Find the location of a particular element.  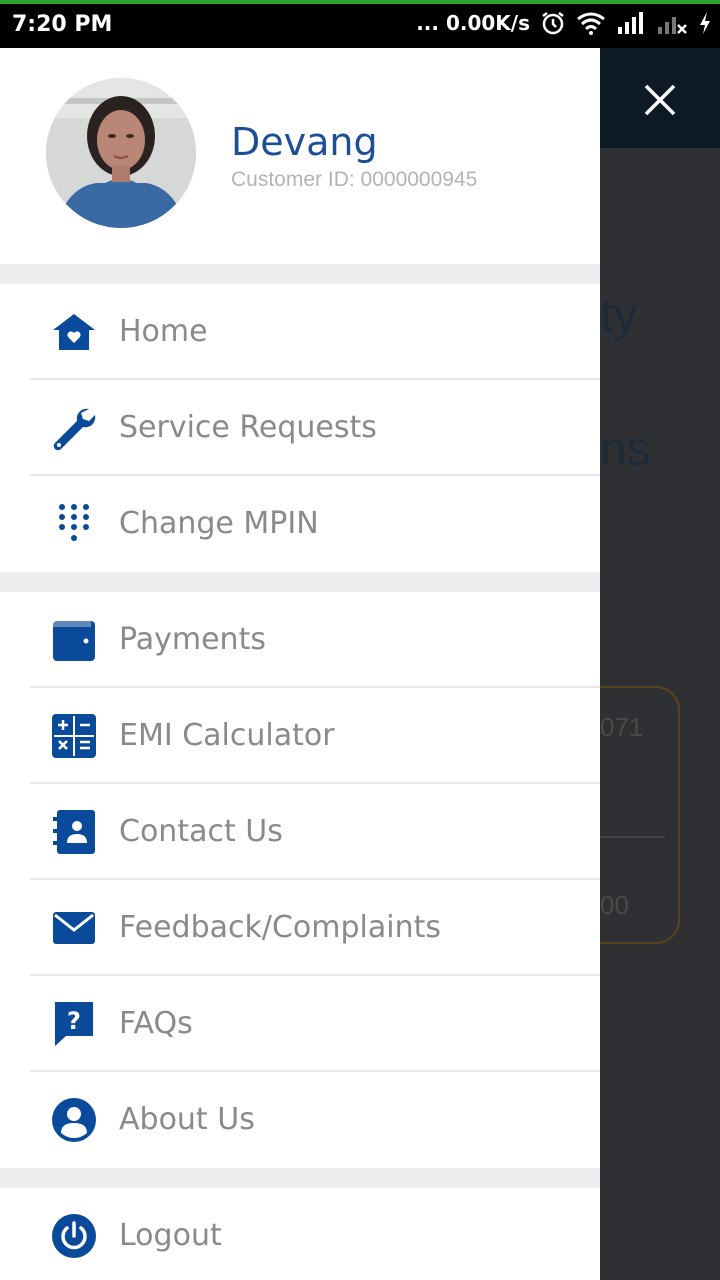

menu-item-label: Logout is located at coordinates (170, 1235).